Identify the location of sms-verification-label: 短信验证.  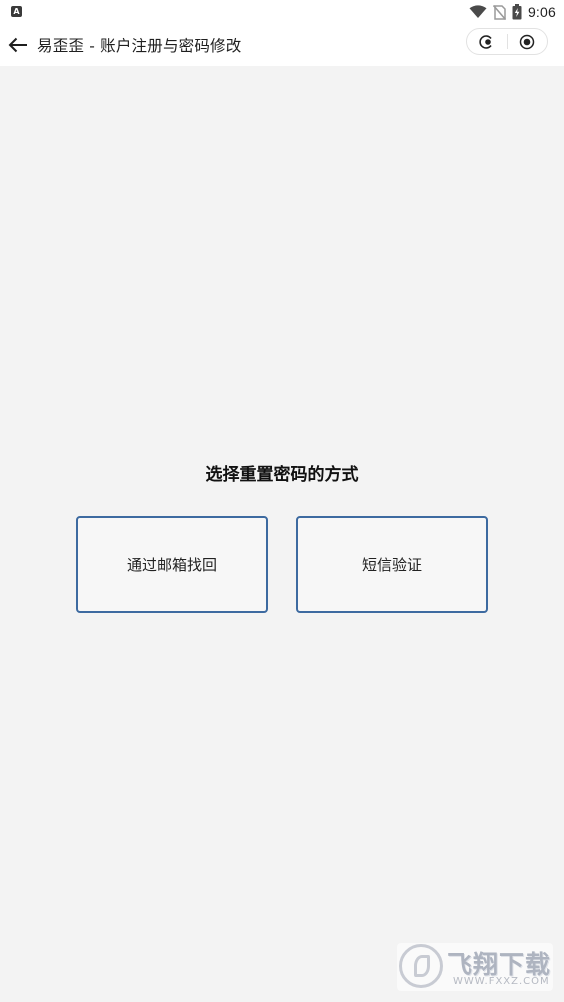
(391, 565).